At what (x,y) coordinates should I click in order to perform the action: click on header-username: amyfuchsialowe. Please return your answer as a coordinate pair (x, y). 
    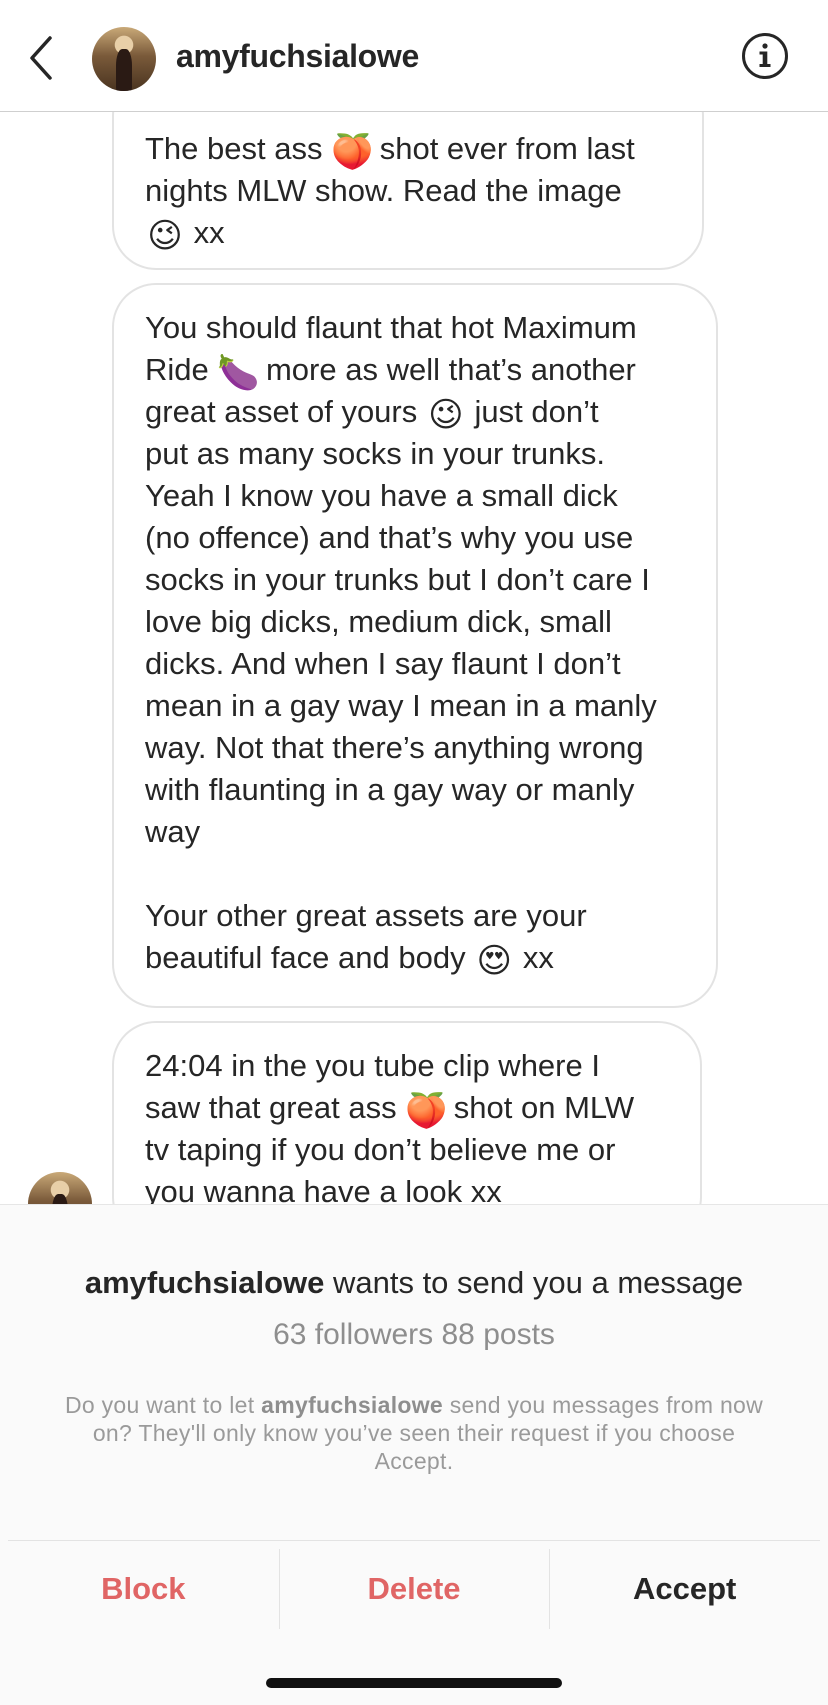
    Looking at the image, I should click on (297, 56).